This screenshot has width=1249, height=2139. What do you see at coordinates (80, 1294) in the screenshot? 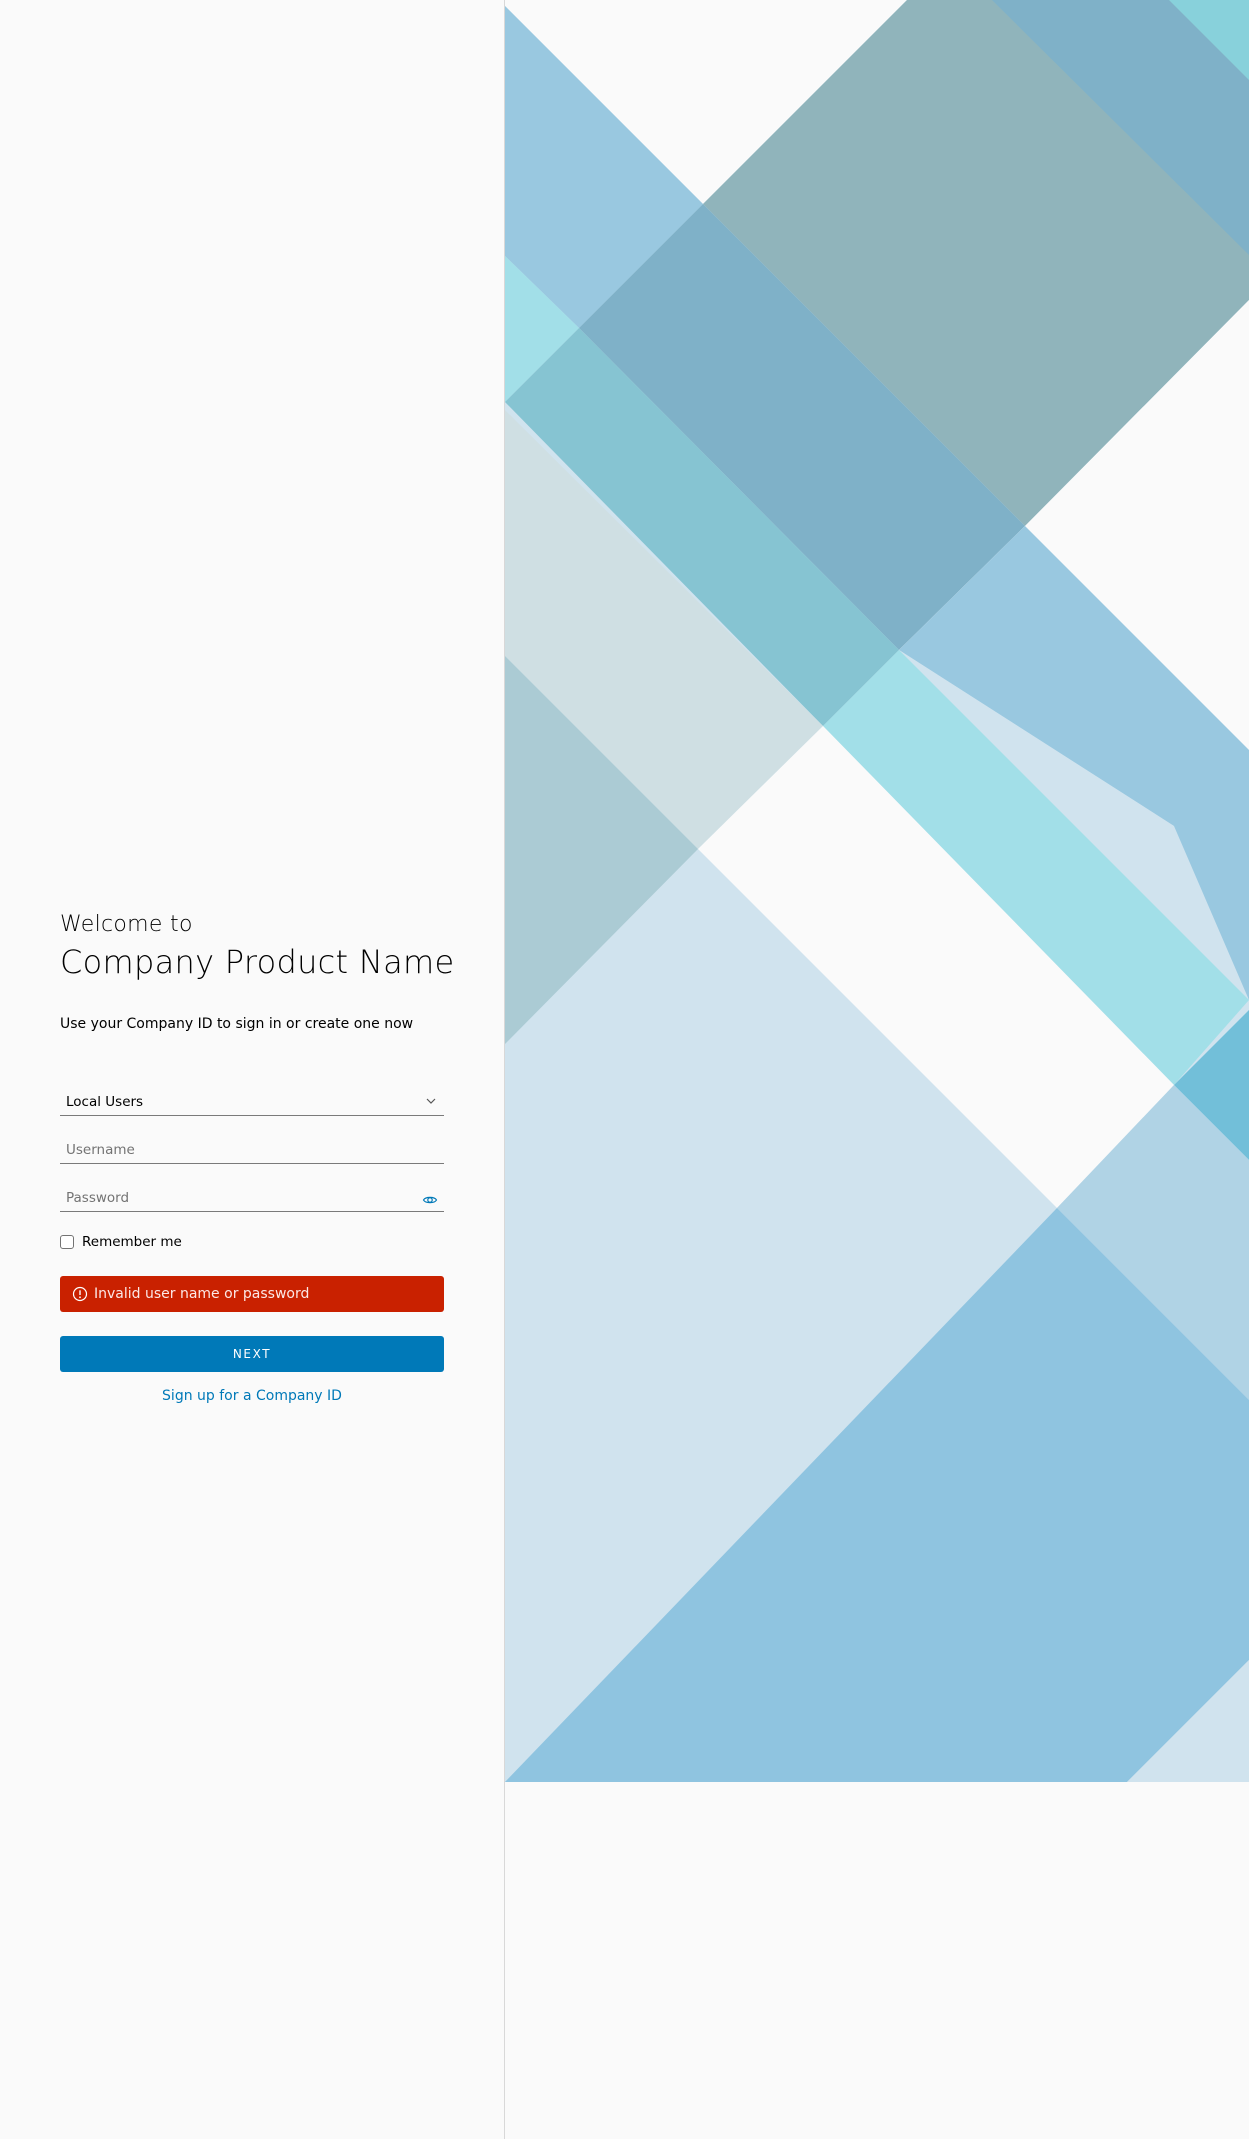
I see `exclamation-circle-icon` at bounding box center [80, 1294].